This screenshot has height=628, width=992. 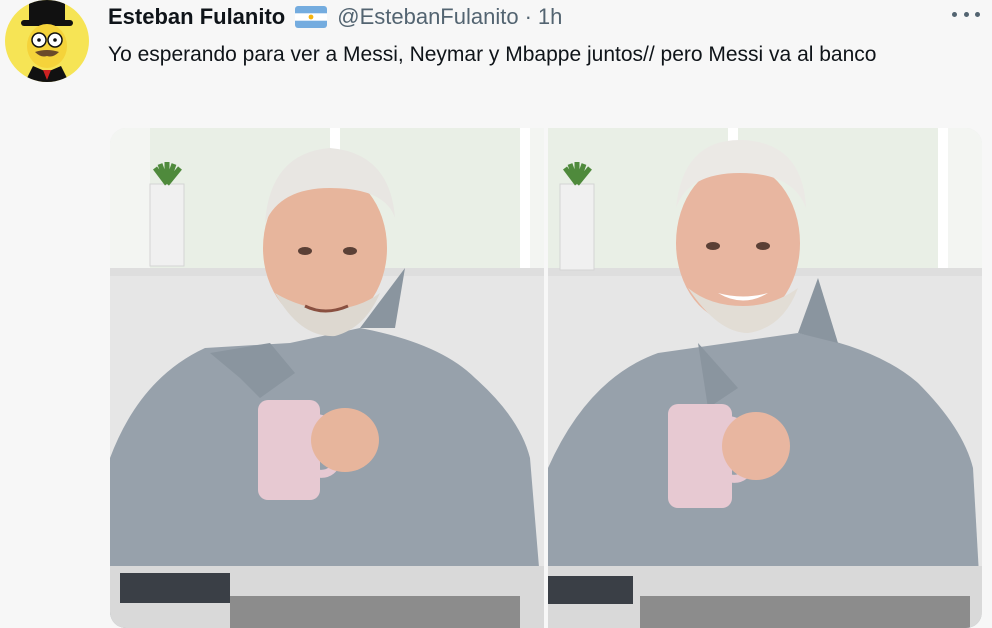 I want to click on timestamp: 1h, so click(x=550, y=17).